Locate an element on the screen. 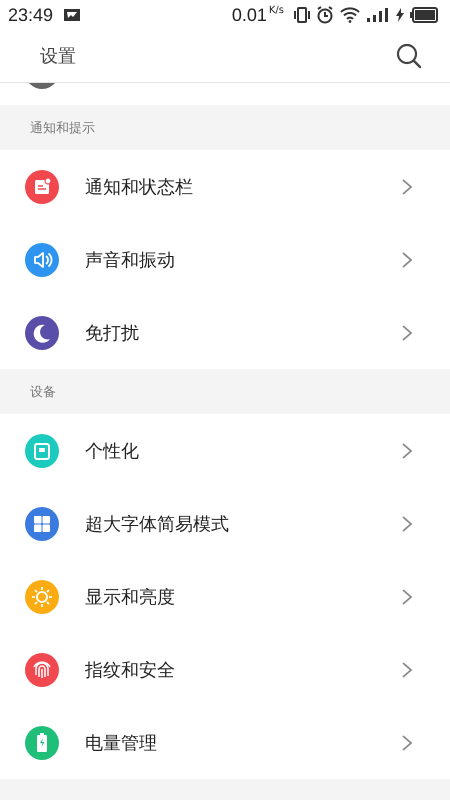 The width and height of the screenshot is (450, 800). search-button is located at coordinates (409, 56).